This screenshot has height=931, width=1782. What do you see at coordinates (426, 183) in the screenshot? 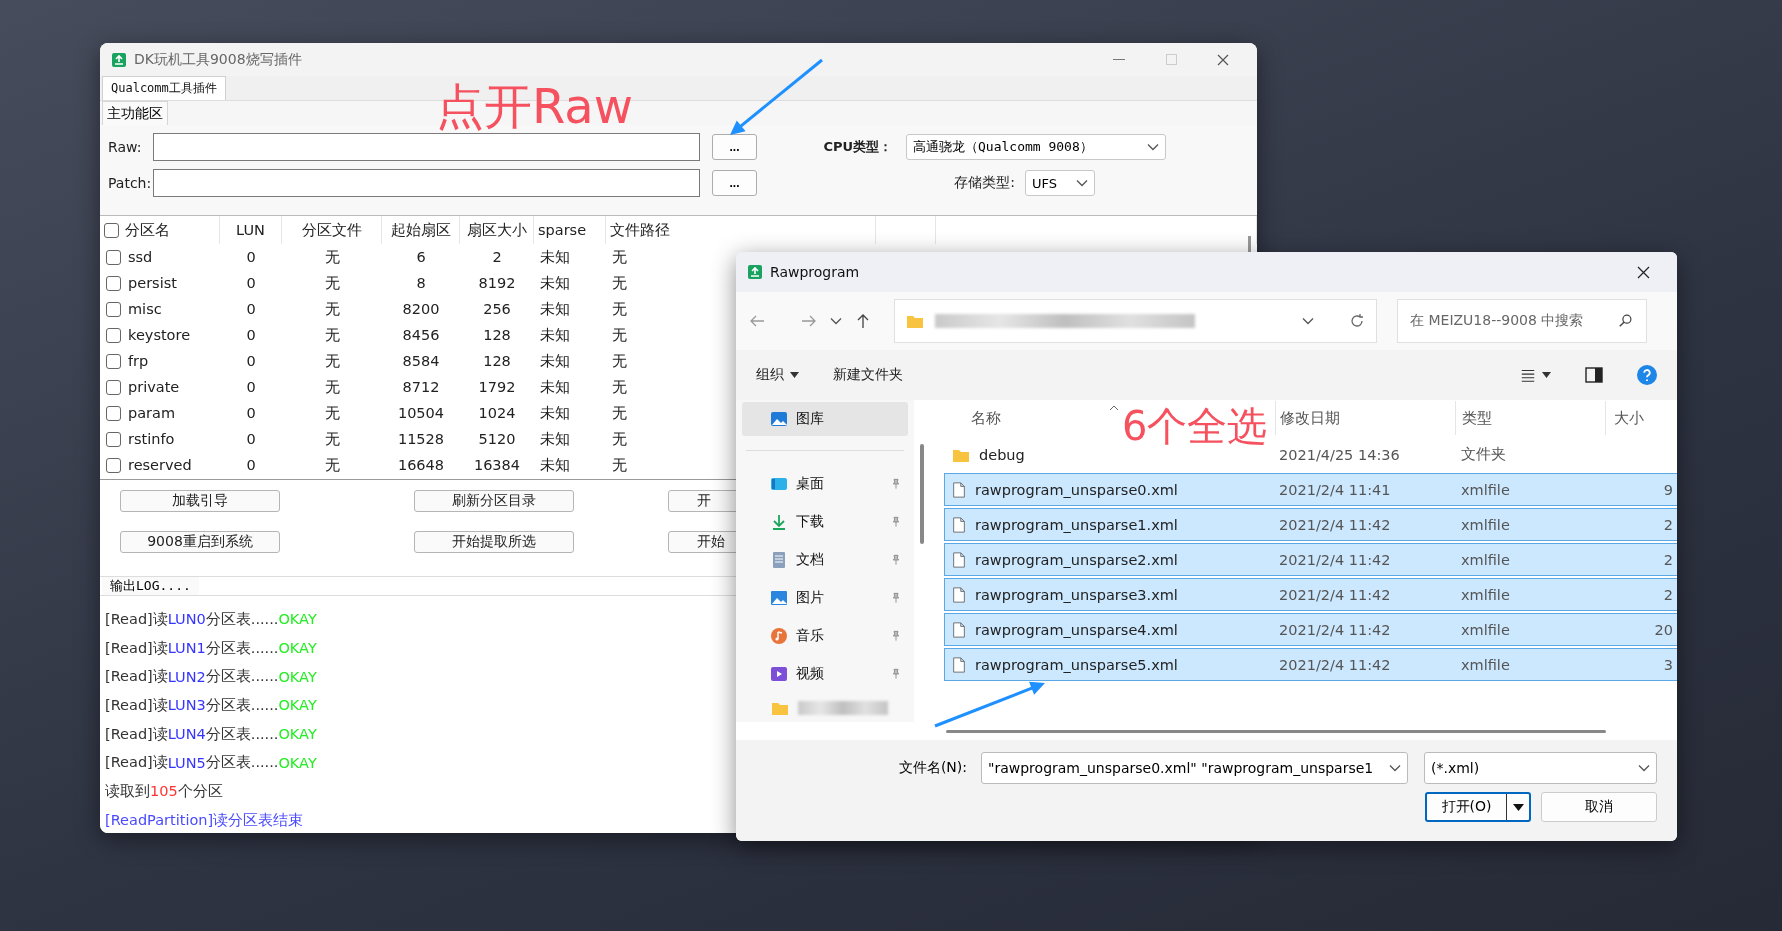
I see `patch-path-field` at bounding box center [426, 183].